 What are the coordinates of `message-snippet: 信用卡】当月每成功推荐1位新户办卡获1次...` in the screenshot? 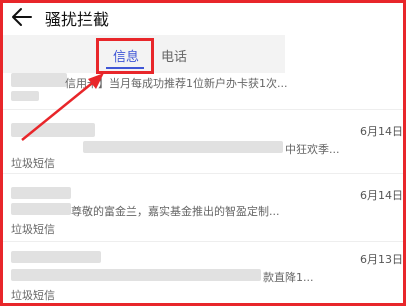 It's located at (176, 83).